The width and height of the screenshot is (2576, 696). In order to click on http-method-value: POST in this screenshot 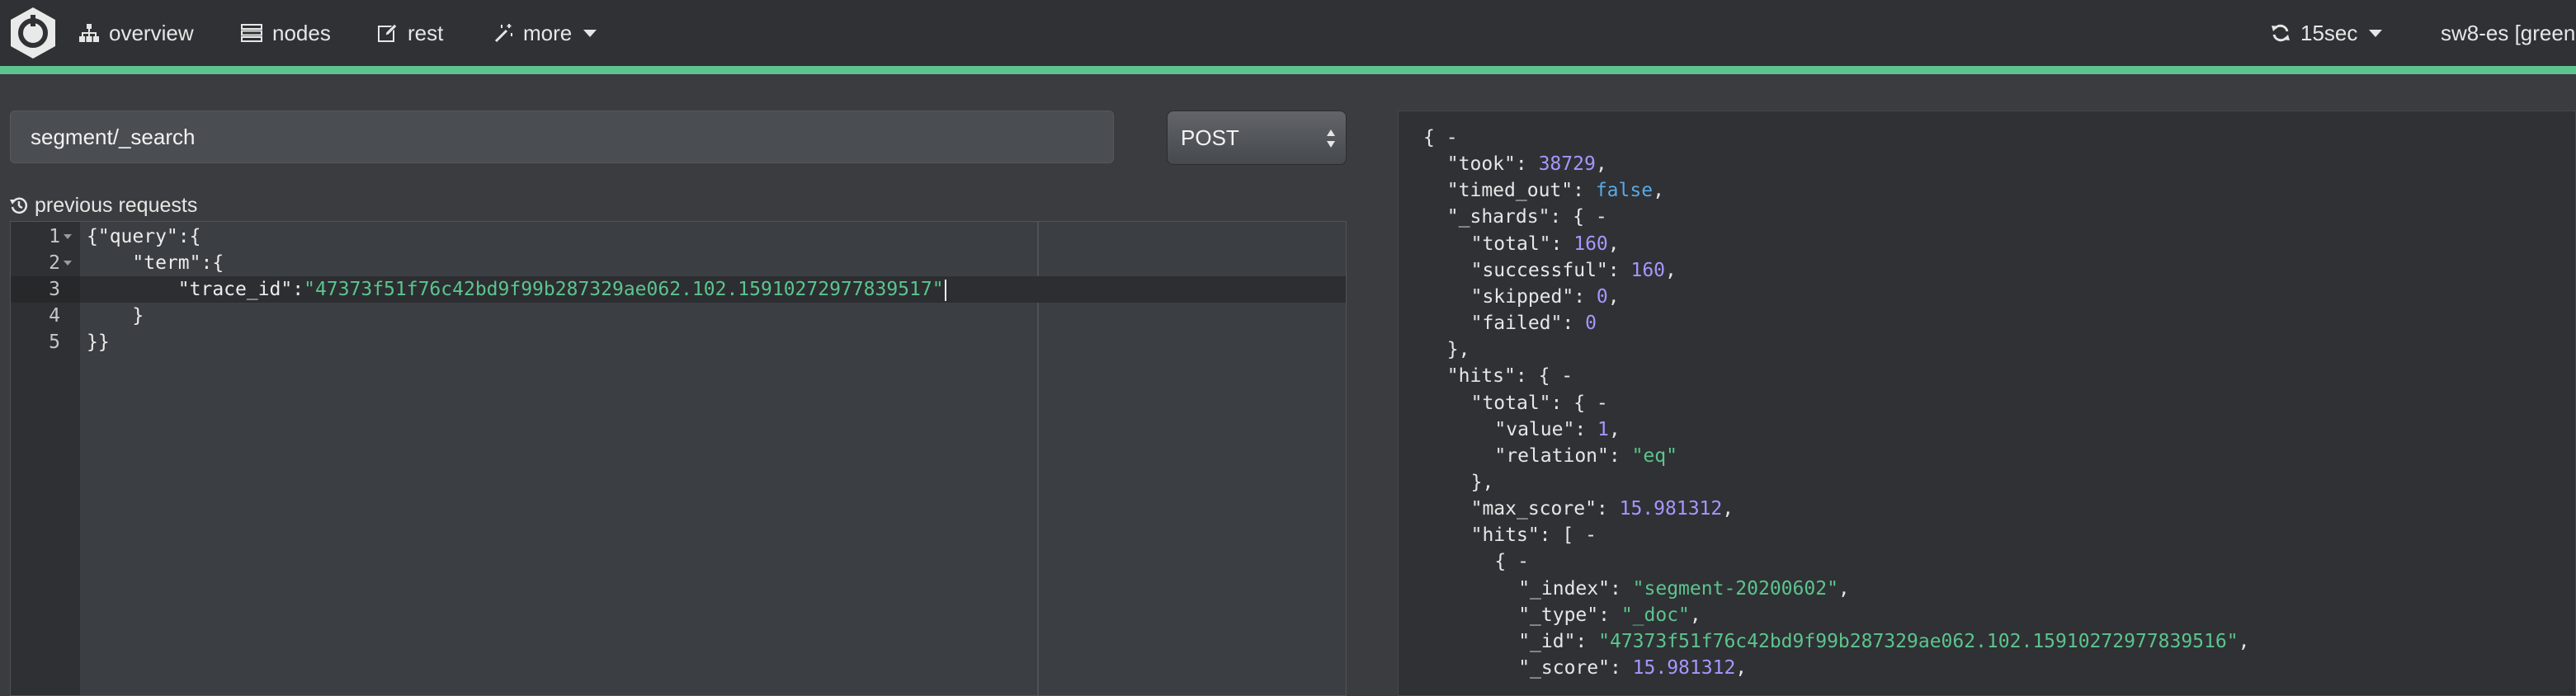, I will do `click(1210, 137)`.